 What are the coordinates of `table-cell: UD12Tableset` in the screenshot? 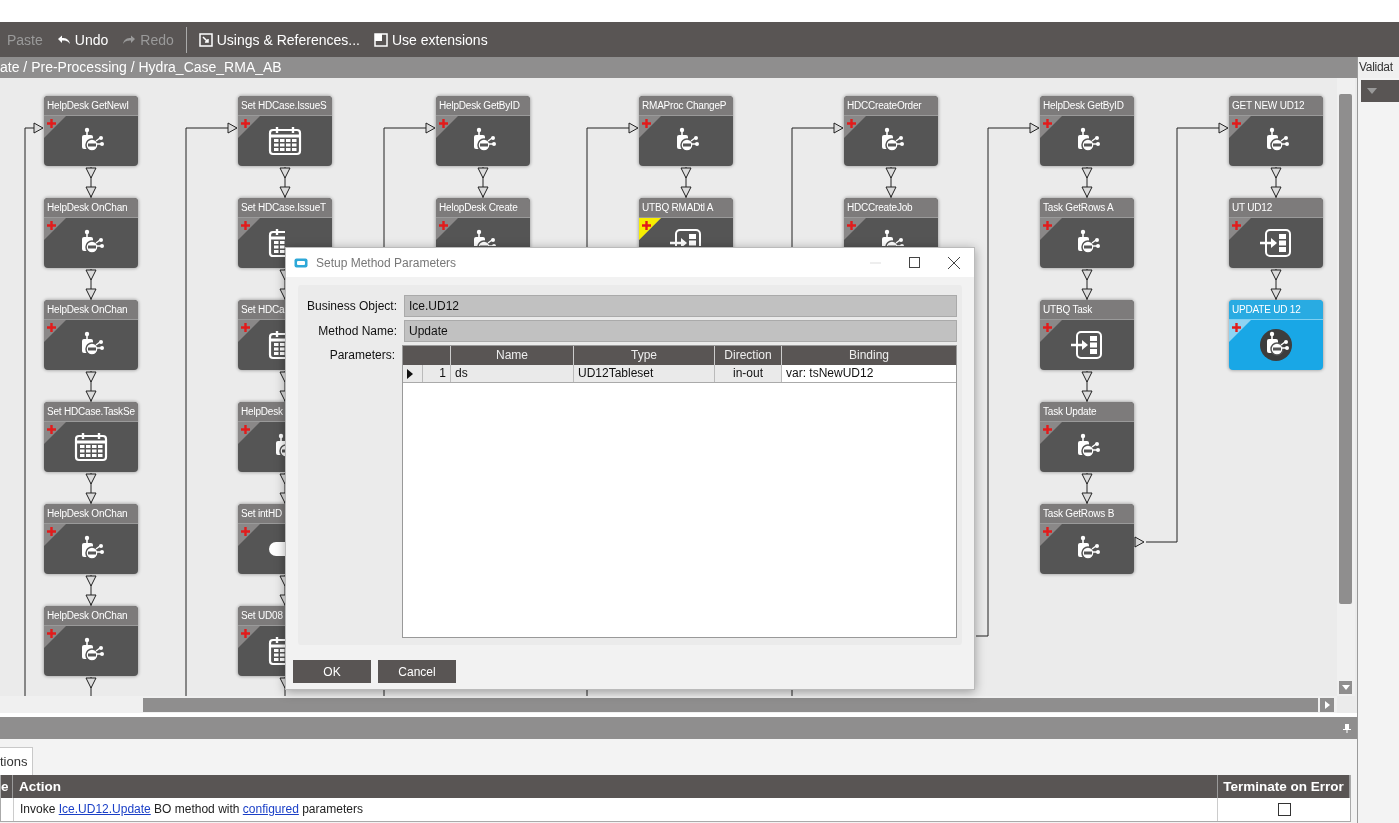 It's located at (643, 373).